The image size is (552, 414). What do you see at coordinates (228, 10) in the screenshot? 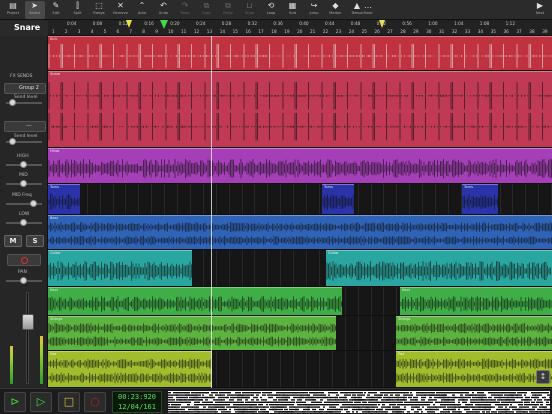
I see `toolbar-paste-button: ⧉ Paste` at bounding box center [228, 10].